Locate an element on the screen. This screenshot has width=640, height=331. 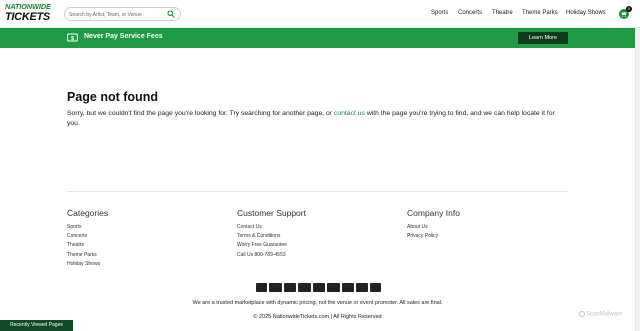
footer-link-holiday-shows: Holiday Shows is located at coordinates (83, 264).